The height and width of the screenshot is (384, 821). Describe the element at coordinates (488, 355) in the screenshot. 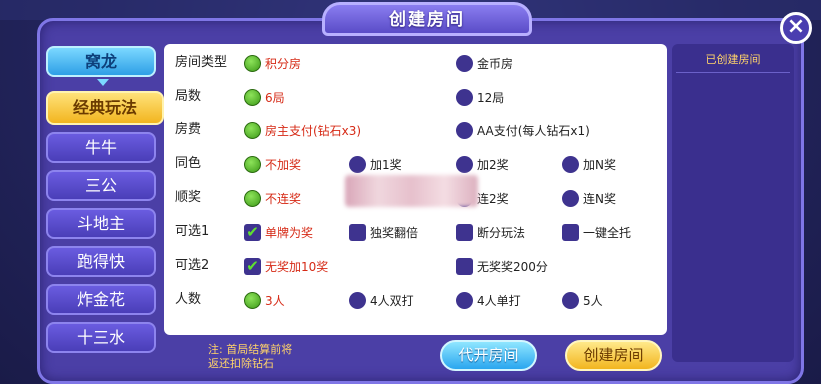

I see `proxy-open-room-button: 代开房间` at that location.